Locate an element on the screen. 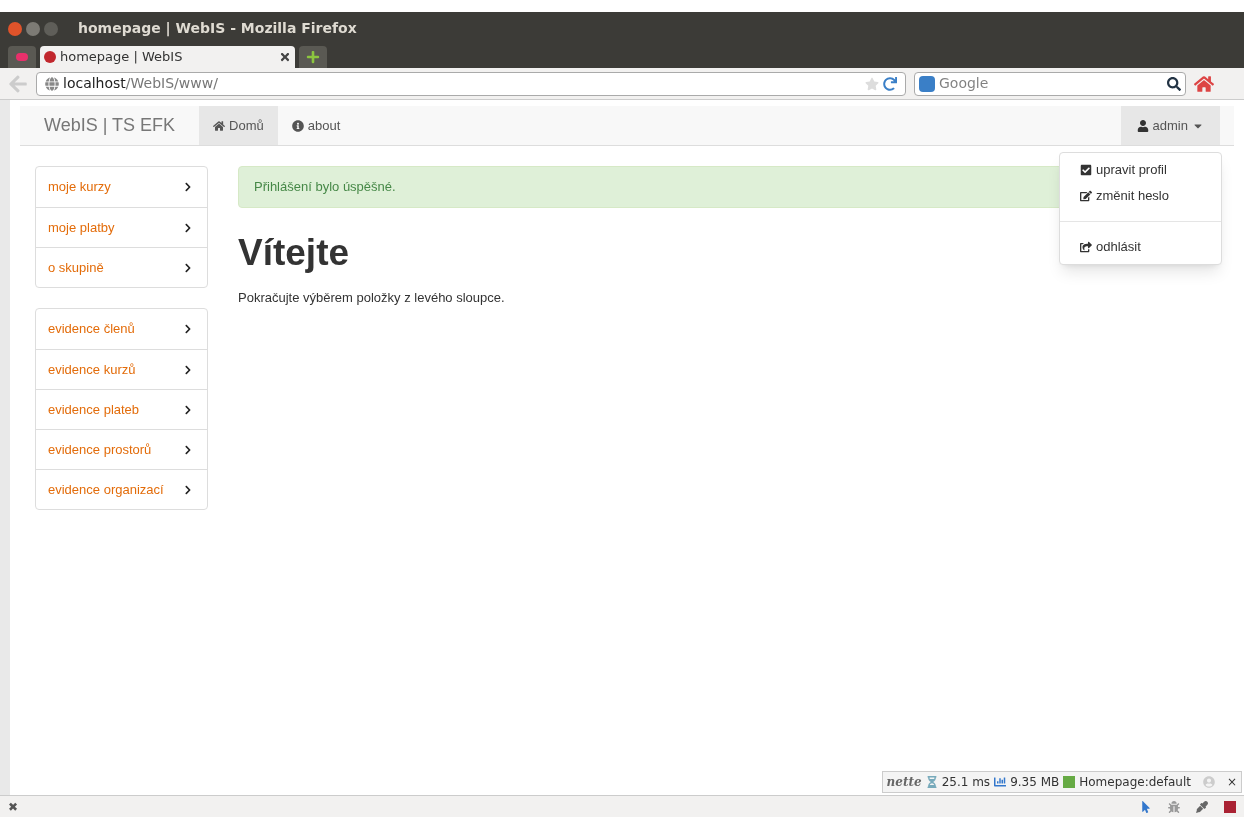  sidebar-item: evidence prostorů is located at coordinates (121, 449).